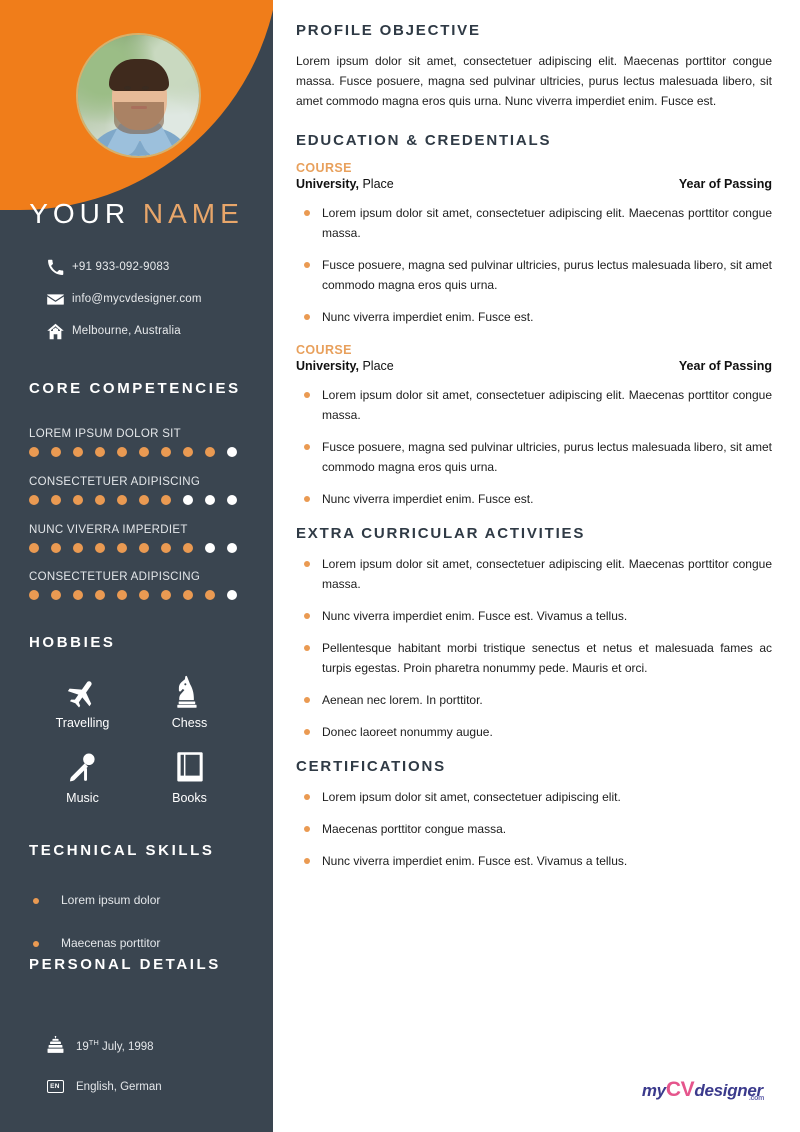  Describe the element at coordinates (121, 267) in the screenshot. I see `contact-phone-value: +91 933-092-9083` at that location.